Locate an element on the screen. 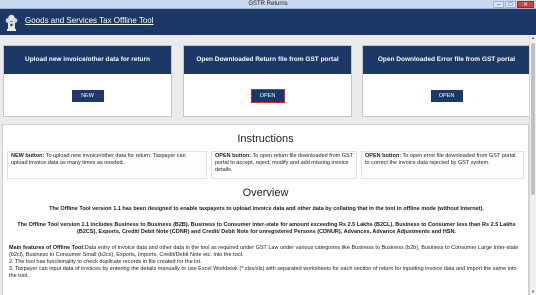 Image resolution: width=536 pixels, height=295 pixels. window-controls: – □ ✕ is located at coordinates (513, 4).